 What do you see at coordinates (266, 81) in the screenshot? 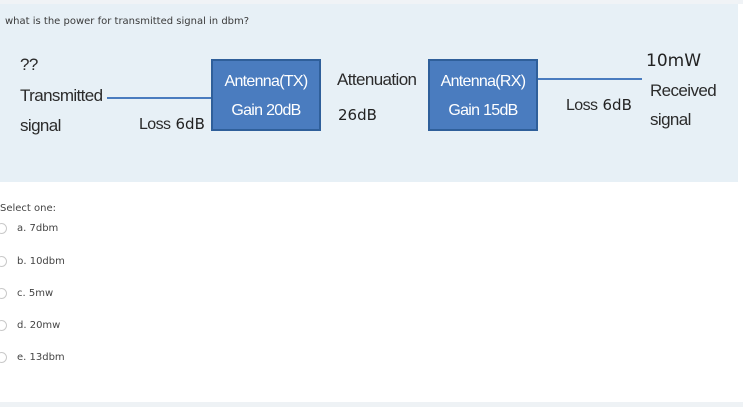
I see `antenna-tx-name: Antenna(TX)` at bounding box center [266, 81].